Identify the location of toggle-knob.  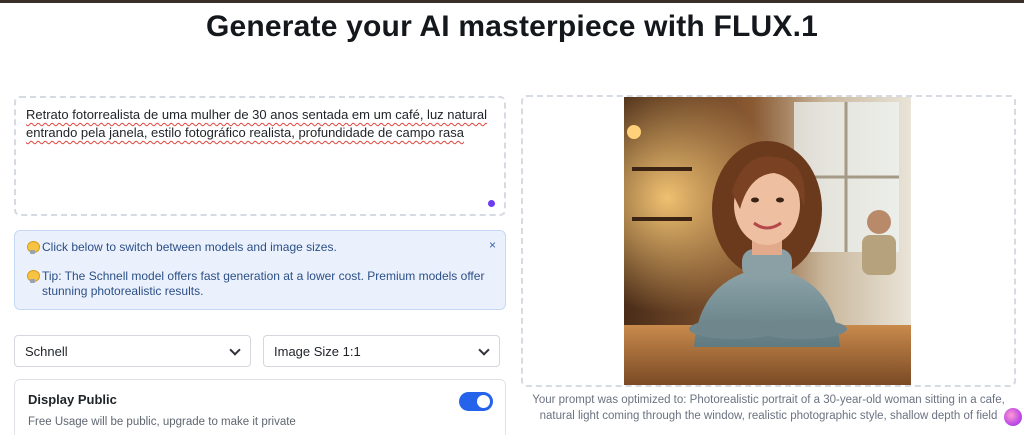
(483, 401).